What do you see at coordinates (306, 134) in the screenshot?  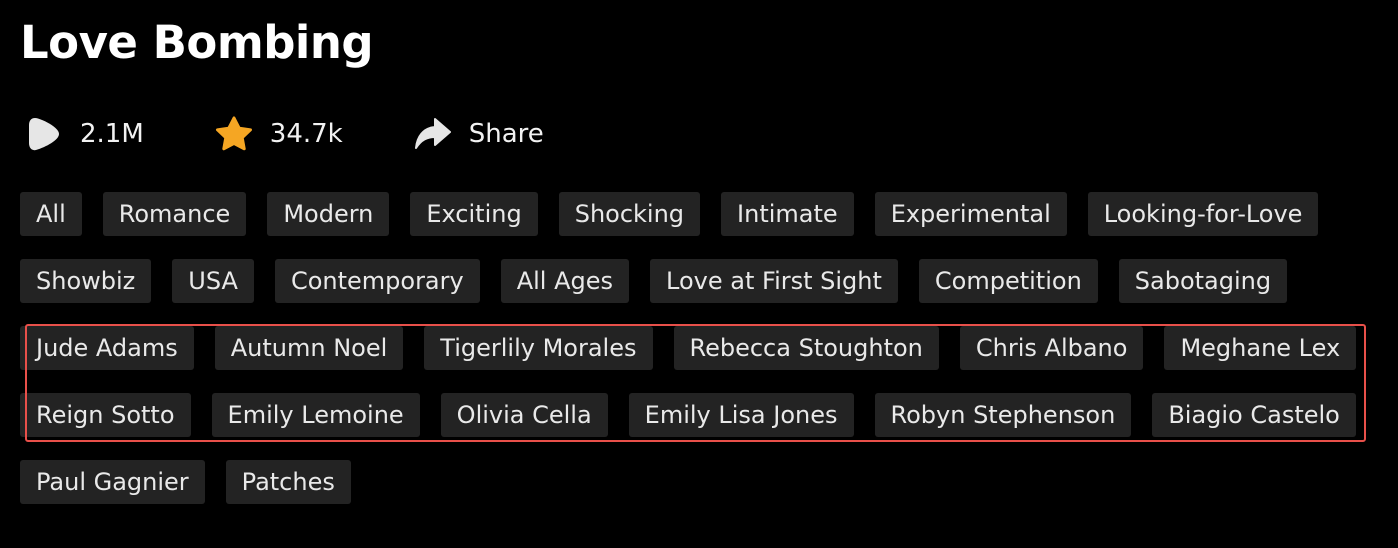 I see `favorite-count-value: 34.7k` at bounding box center [306, 134].